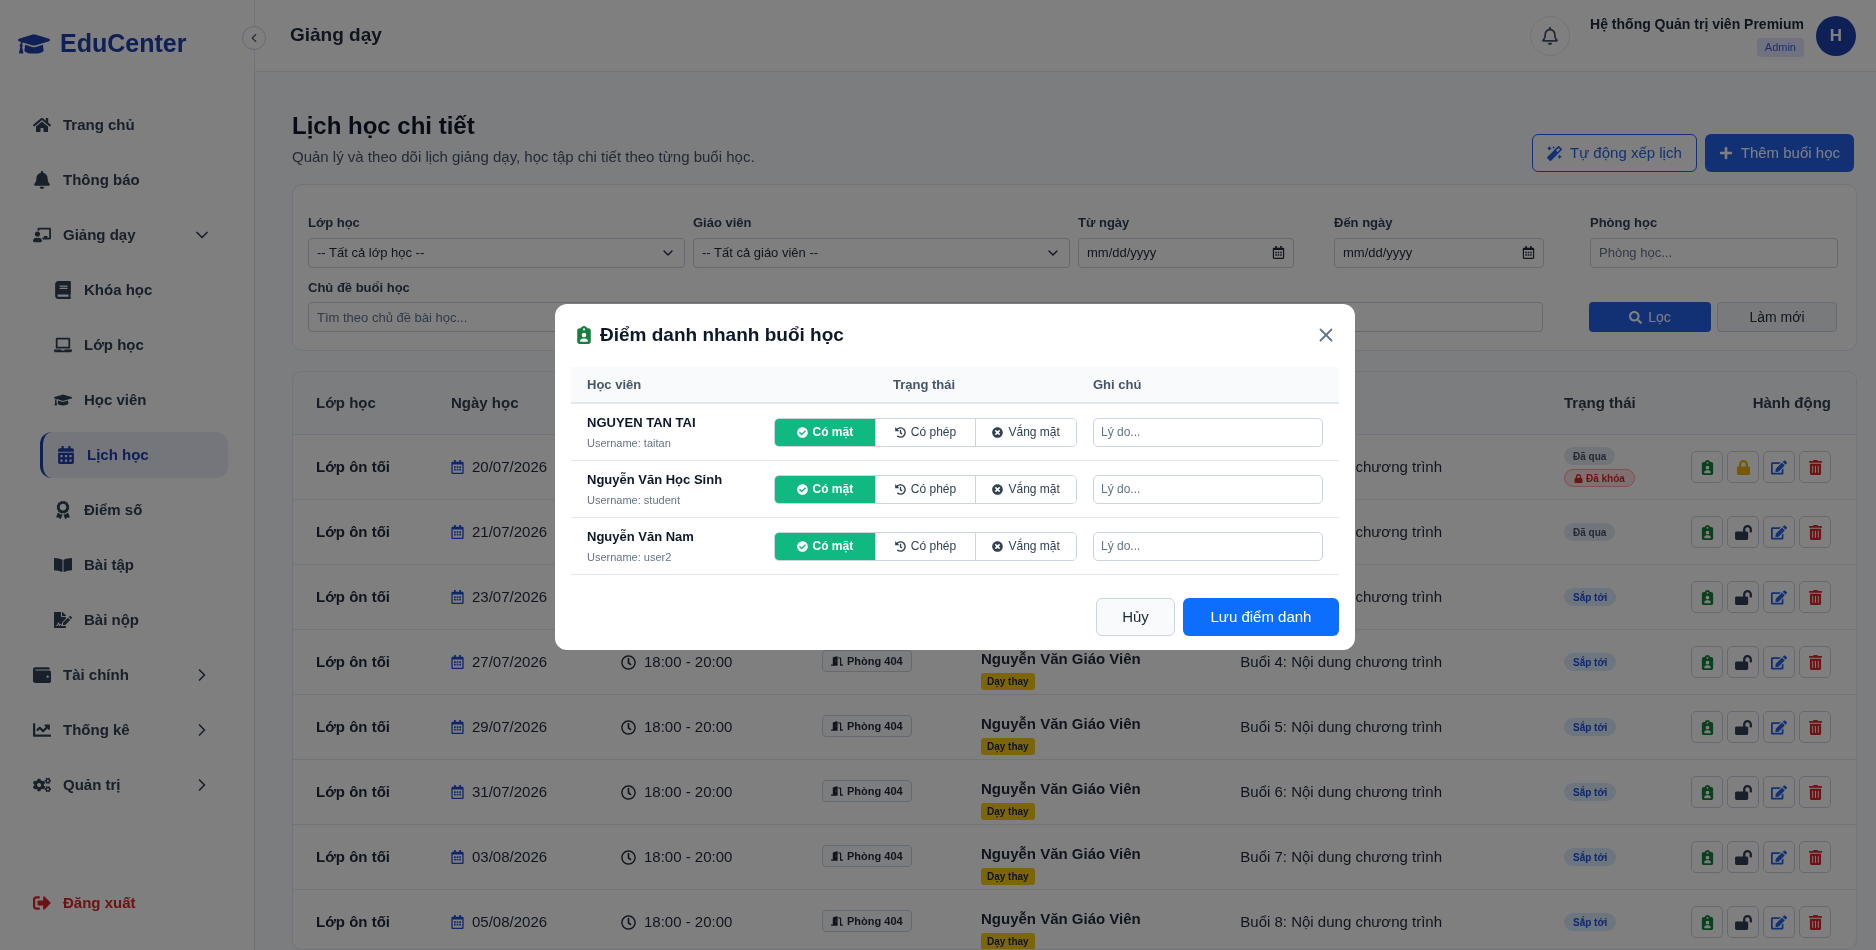  What do you see at coordinates (134, 455) in the screenshot?
I see `sidebar-item: Lịch học` at bounding box center [134, 455].